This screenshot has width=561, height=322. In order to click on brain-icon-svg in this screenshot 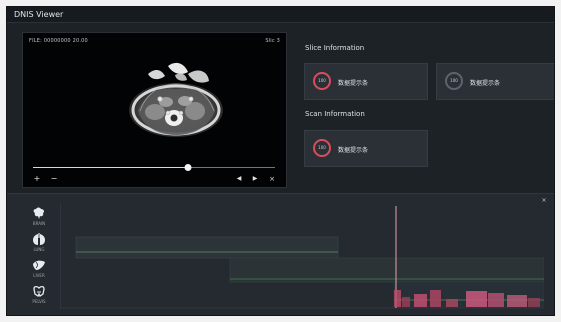, I will do `click(39, 213)`.